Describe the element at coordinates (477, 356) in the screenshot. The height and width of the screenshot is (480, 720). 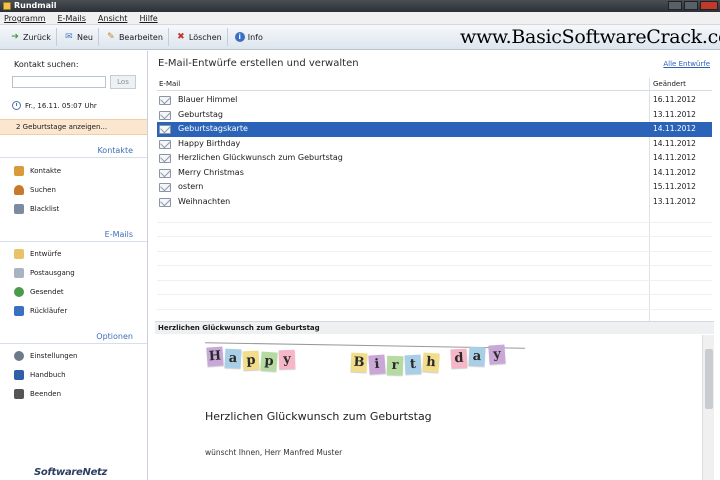
I see `banner-flag: a` at that location.